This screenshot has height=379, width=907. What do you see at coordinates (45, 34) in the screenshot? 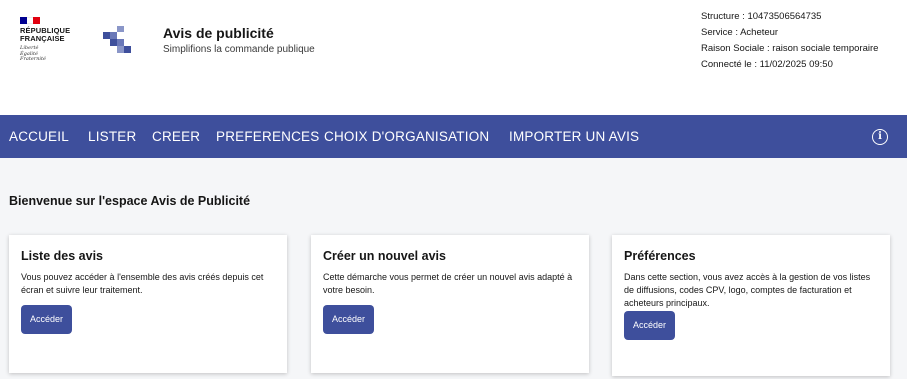
I see `republique-francaise-text: RÉPUBLIQUE FRANÇAISE` at bounding box center [45, 34].